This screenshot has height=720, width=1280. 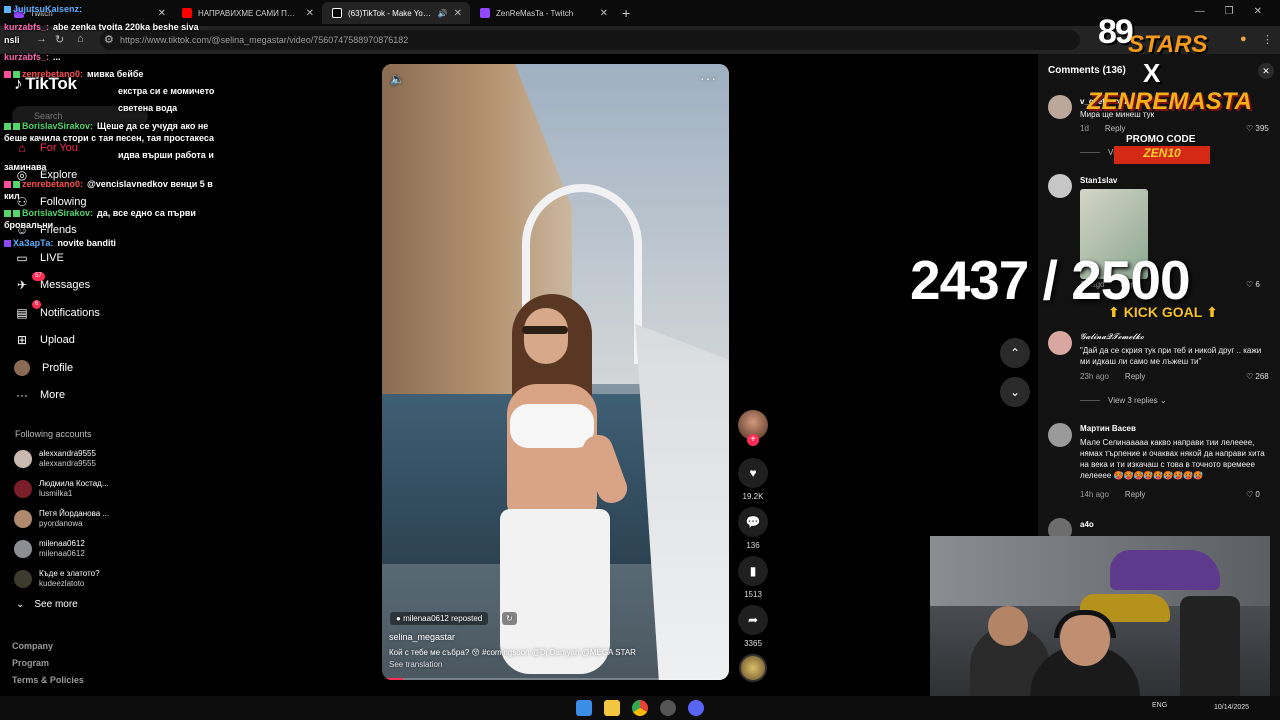 I want to click on chat-user: BorislavSirakov:, so click(x=58, y=126).